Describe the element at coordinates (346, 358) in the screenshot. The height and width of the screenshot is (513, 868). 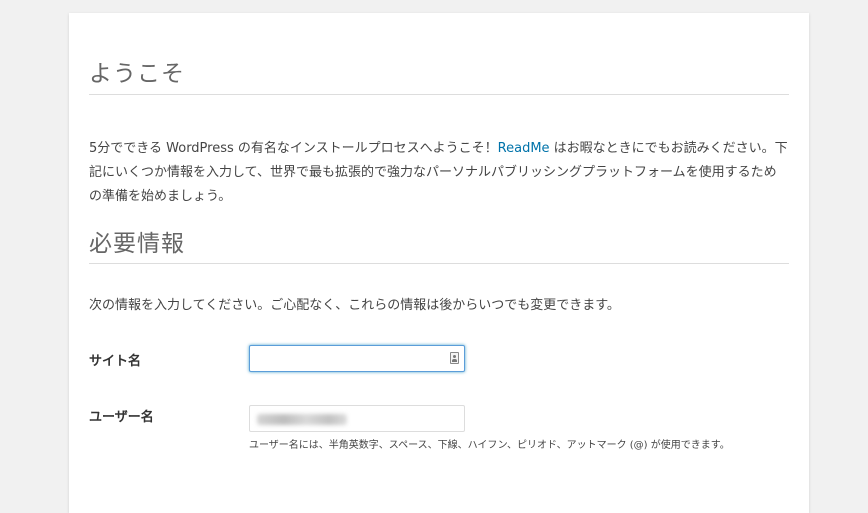
I see `site-title-input` at that location.